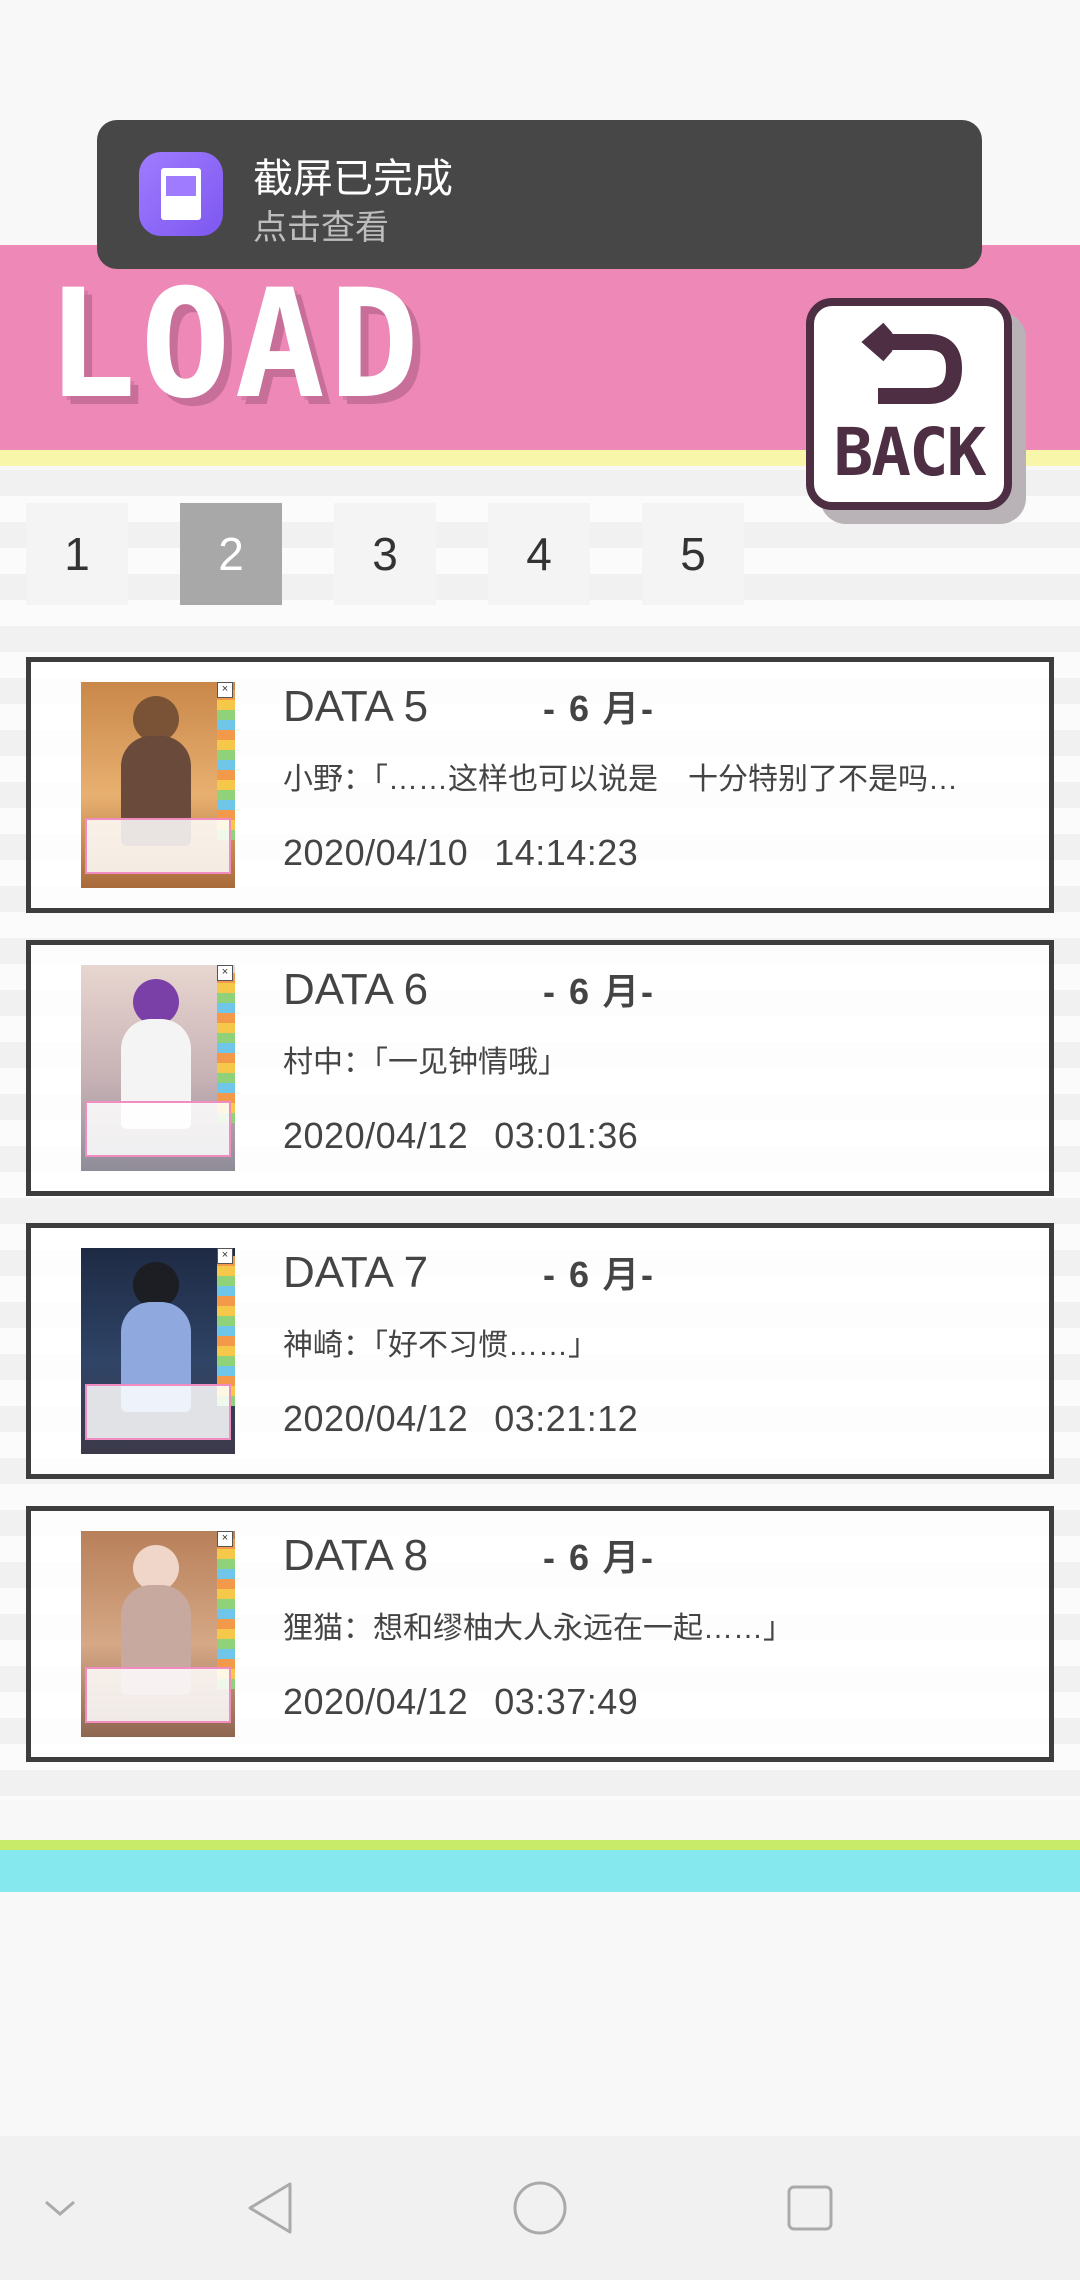 Image resolution: width=1080 pixels, height=2280 pixels. What do you see at coordinates (77, 554) in the screenshot?
I see `page-tab-1: 1` at bounding box center [77, 554].